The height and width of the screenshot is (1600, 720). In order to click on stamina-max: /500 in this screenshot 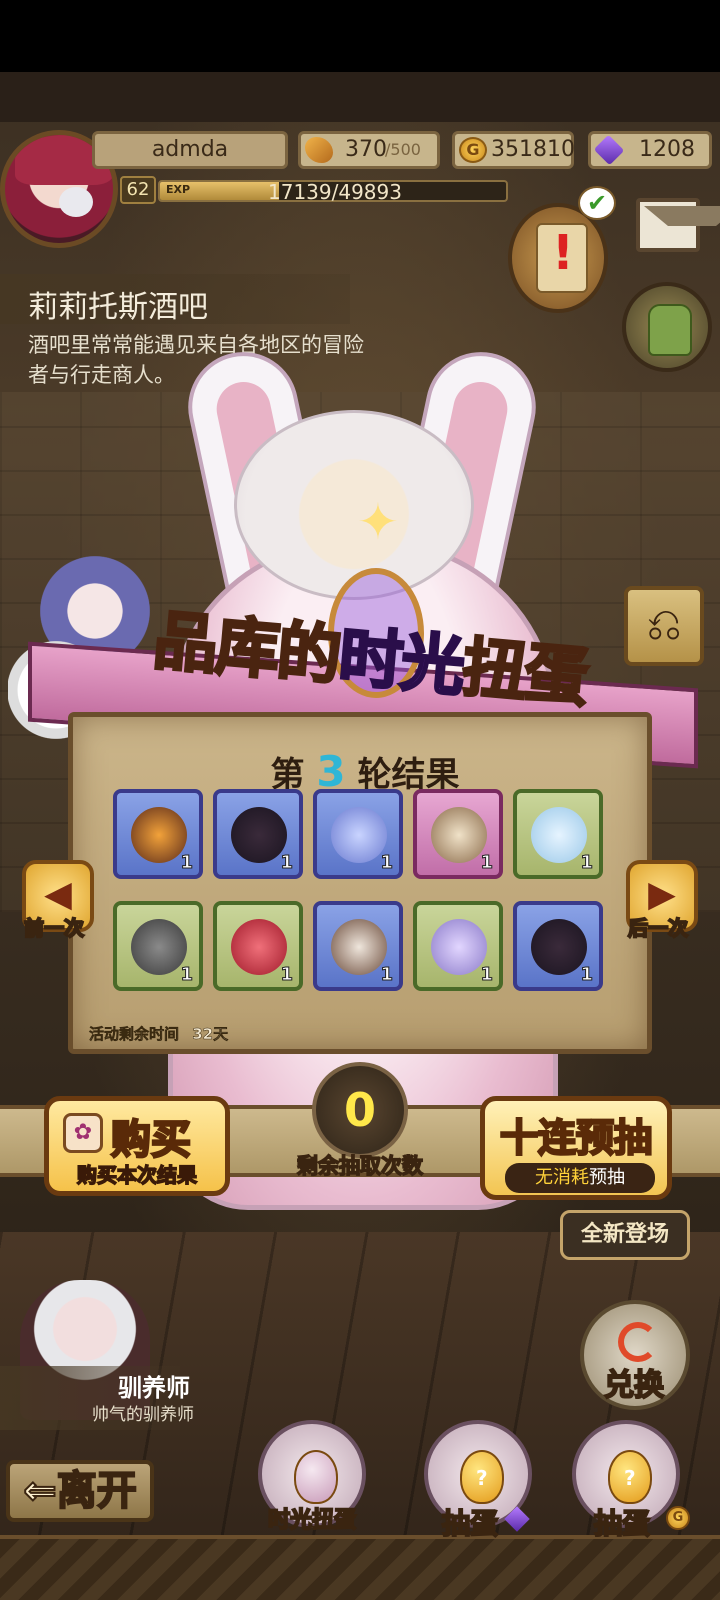, I will do `click(403, 149)`.